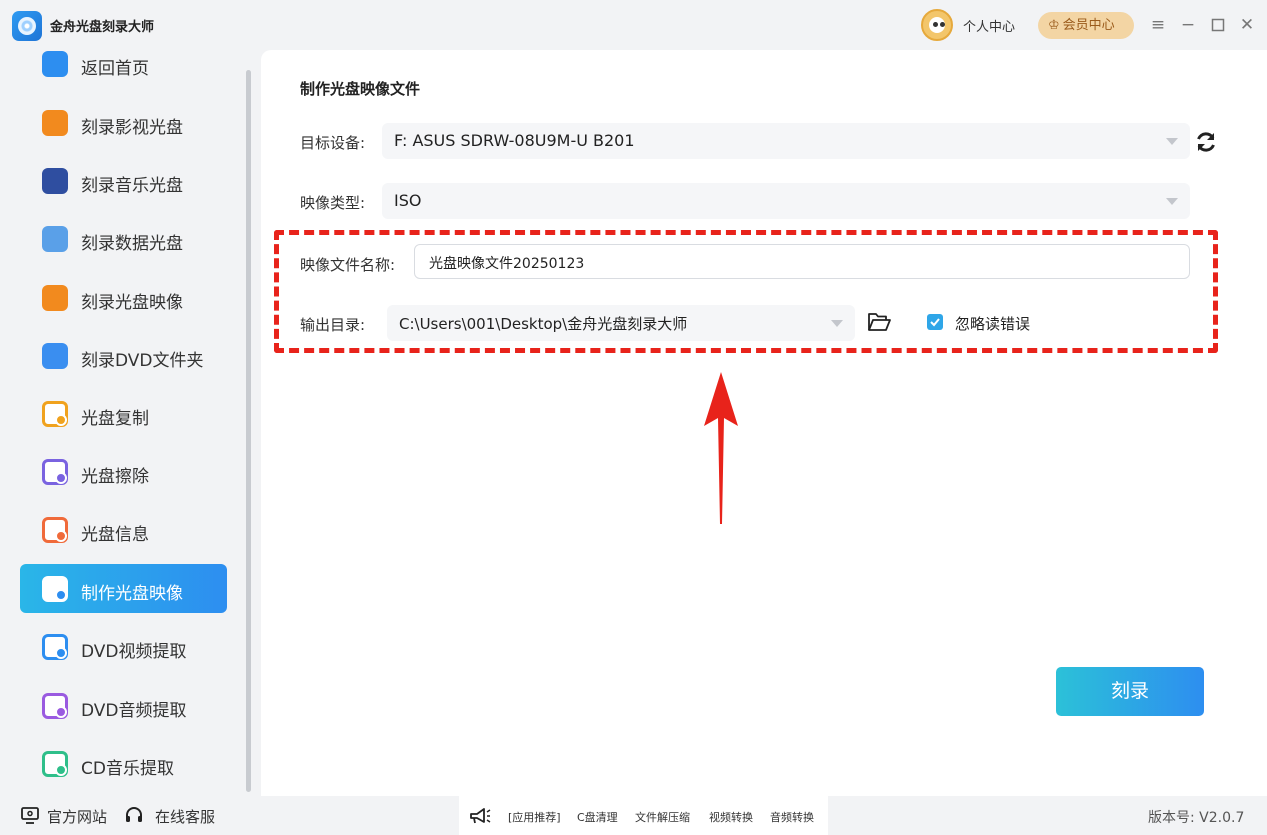 The width and height of the screenshot is (1267, 835). I want to click on sidebar-item-disc-copy: 光盘复制, so click(123, 413).